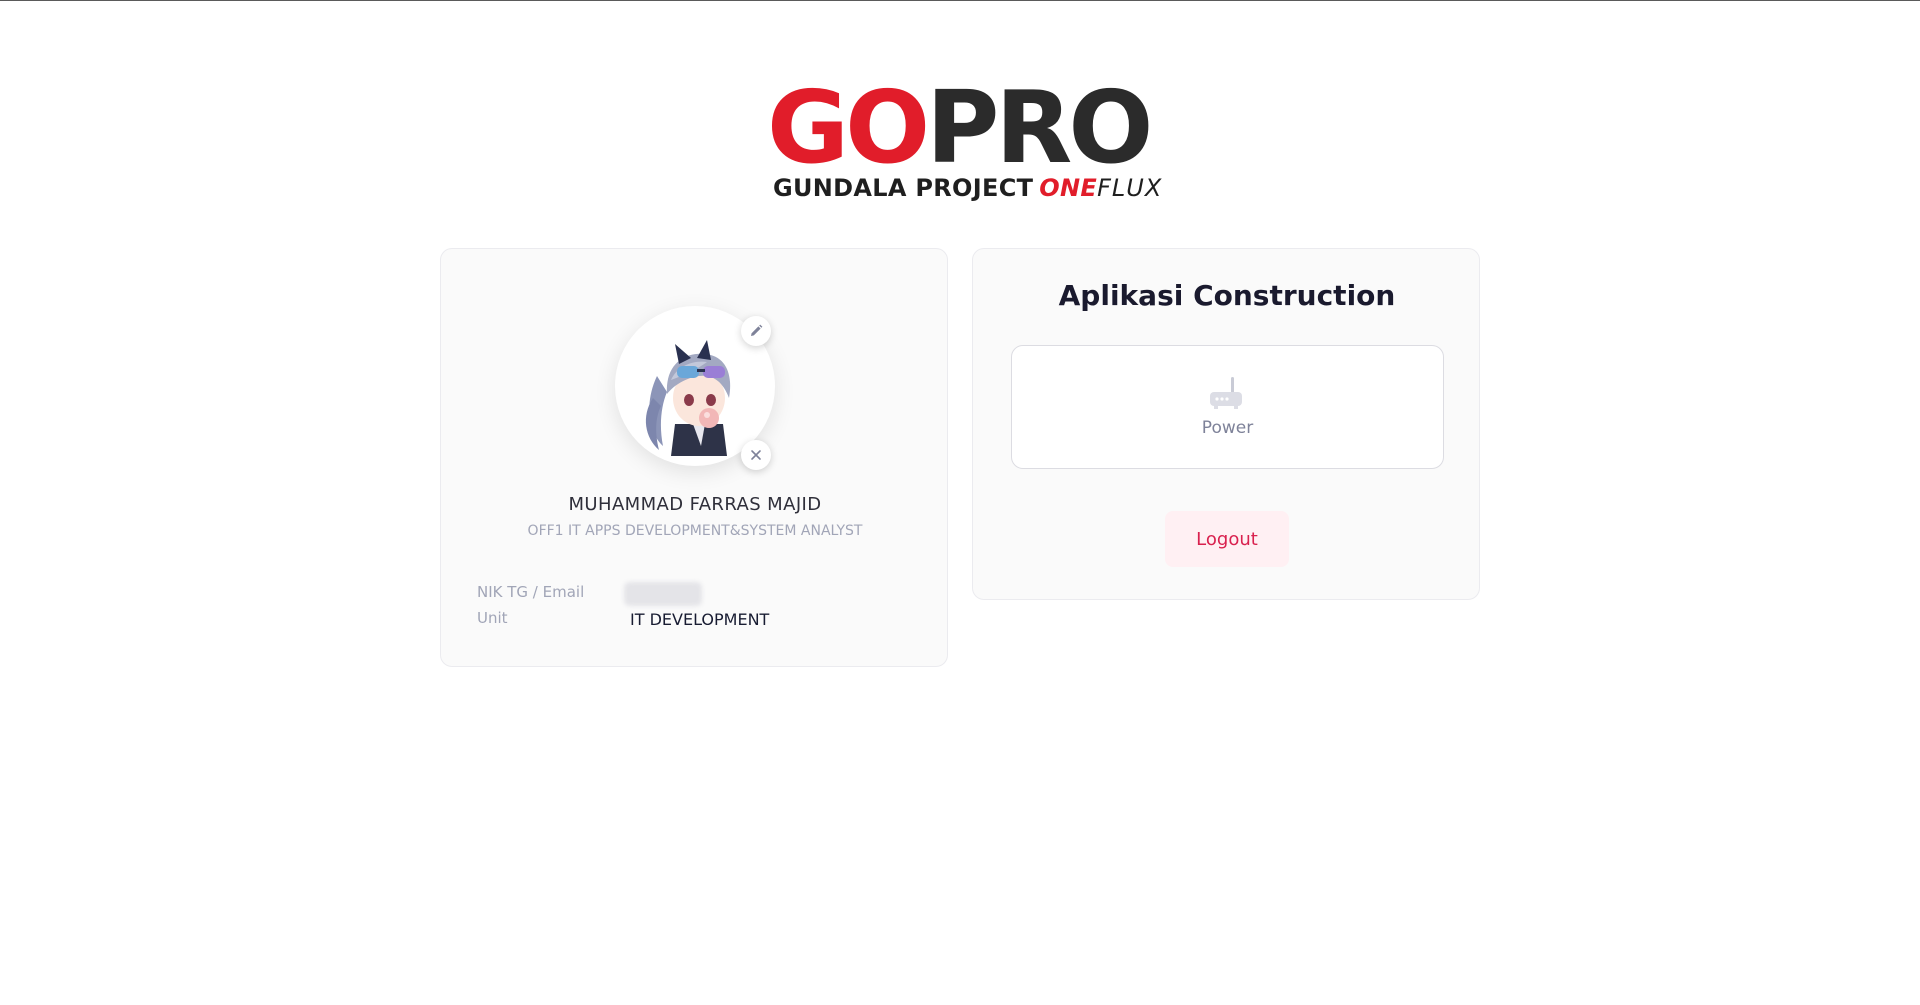 The image size is (1920, 1005). I want to click on logout-button: Logout, so click(1227, 539).